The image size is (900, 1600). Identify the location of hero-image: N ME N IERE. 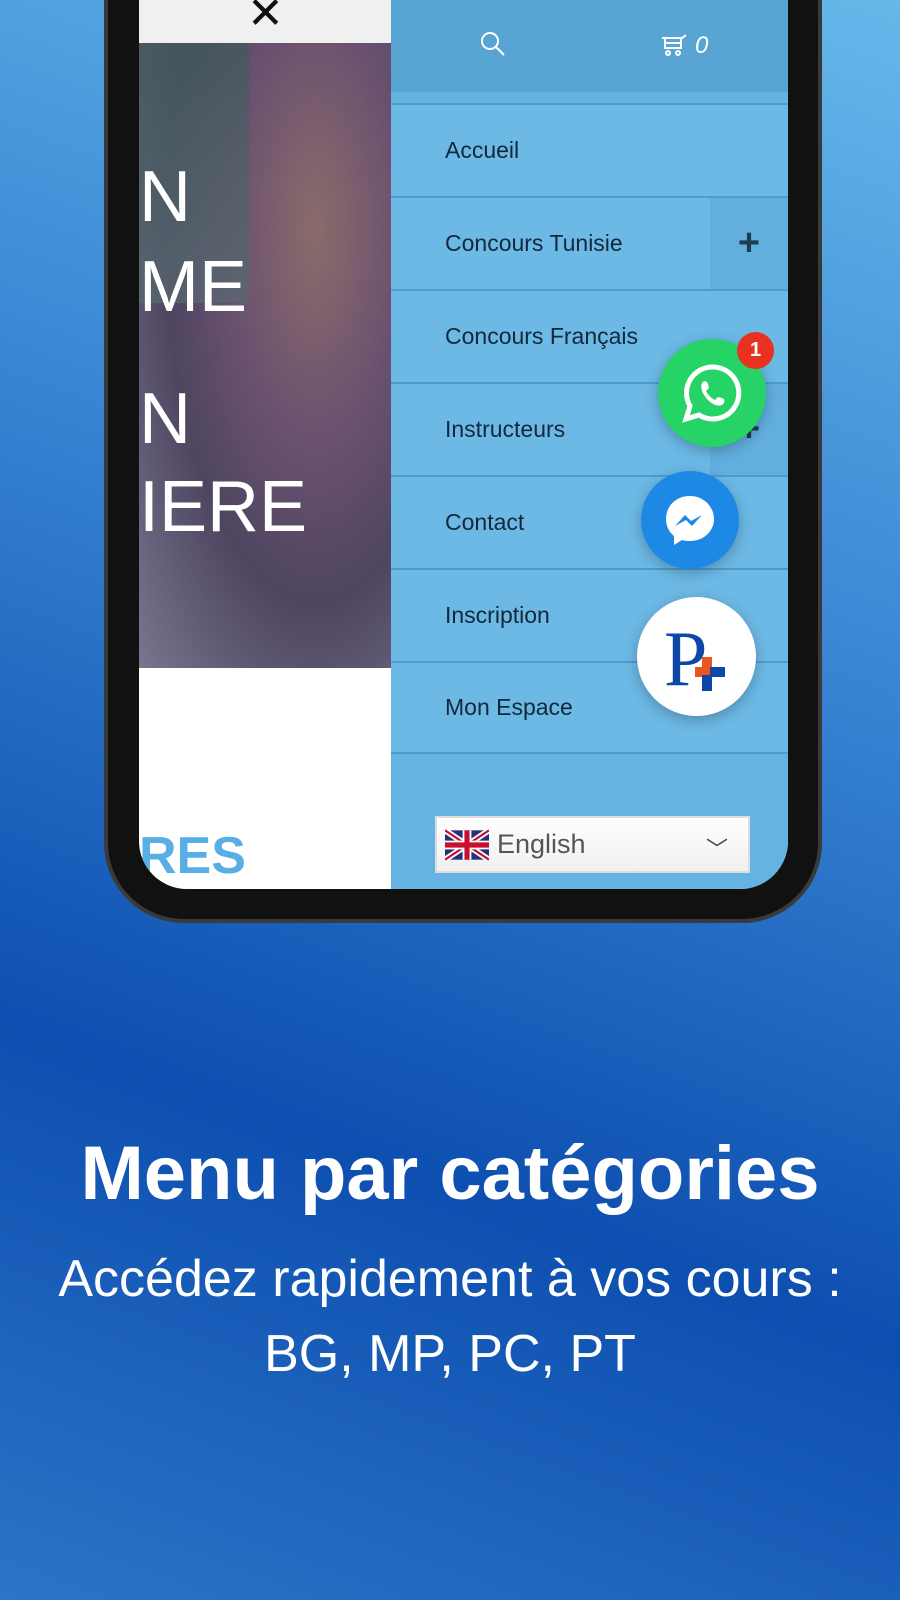
(265, 355).